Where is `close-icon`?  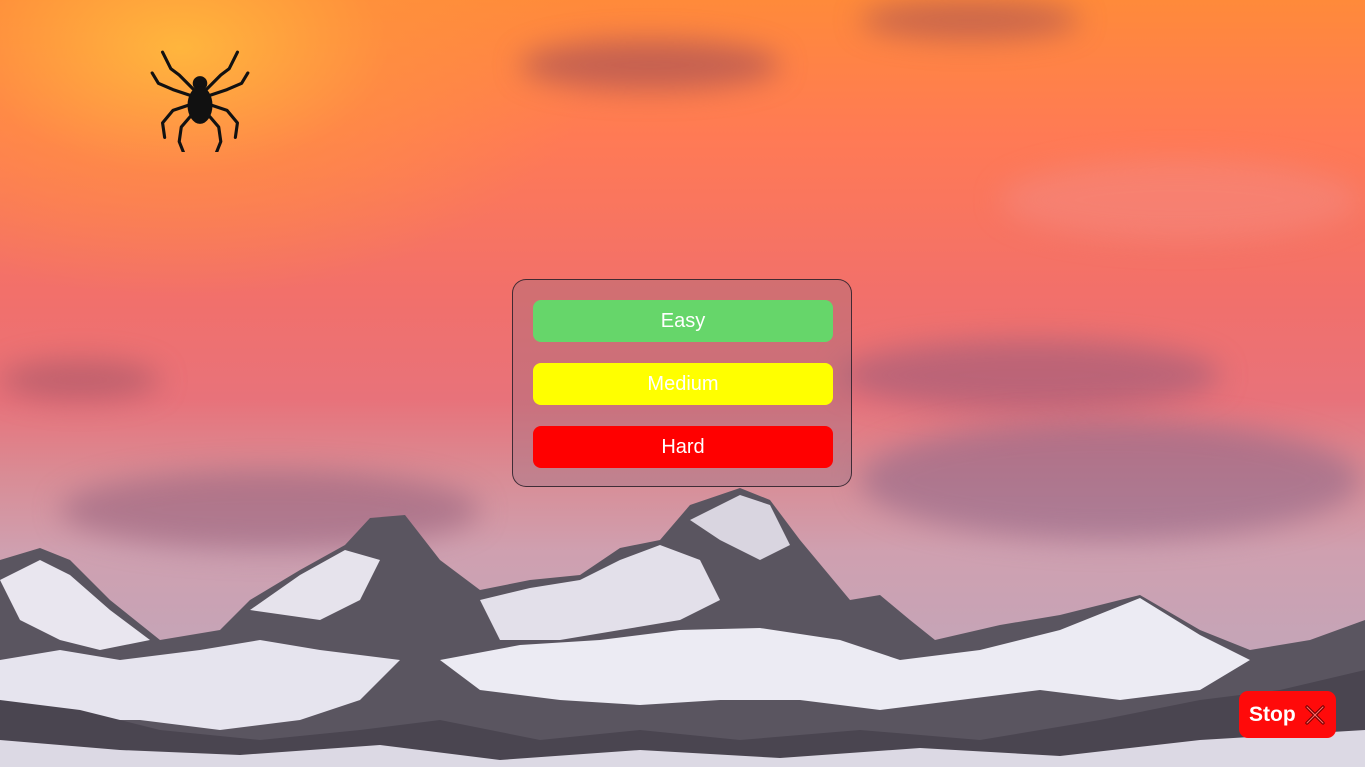 close-icon is located at coordinates (1315, 714).